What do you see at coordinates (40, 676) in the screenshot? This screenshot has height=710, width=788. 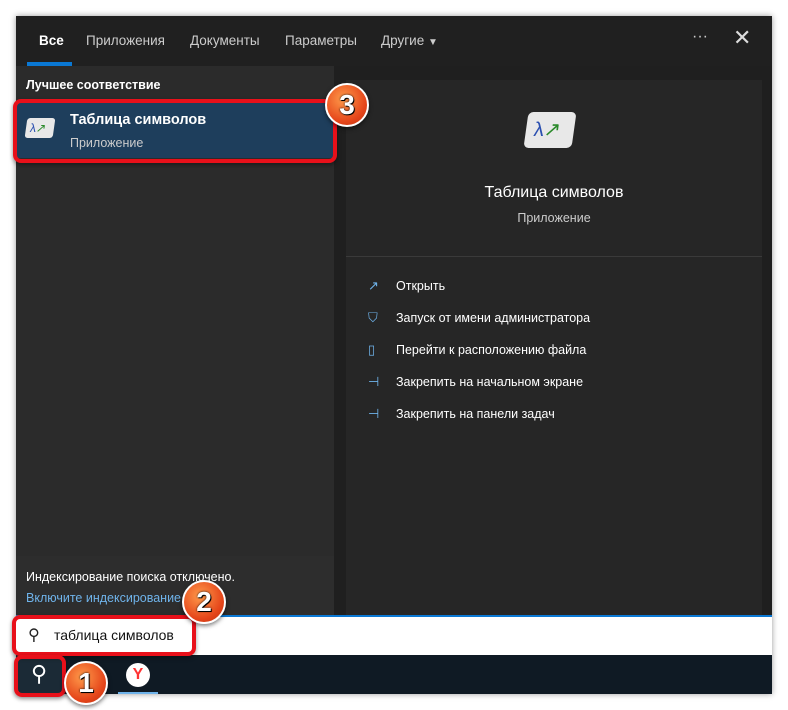 I see `highlight-taskbar-search` at bounding box center [40, 676].